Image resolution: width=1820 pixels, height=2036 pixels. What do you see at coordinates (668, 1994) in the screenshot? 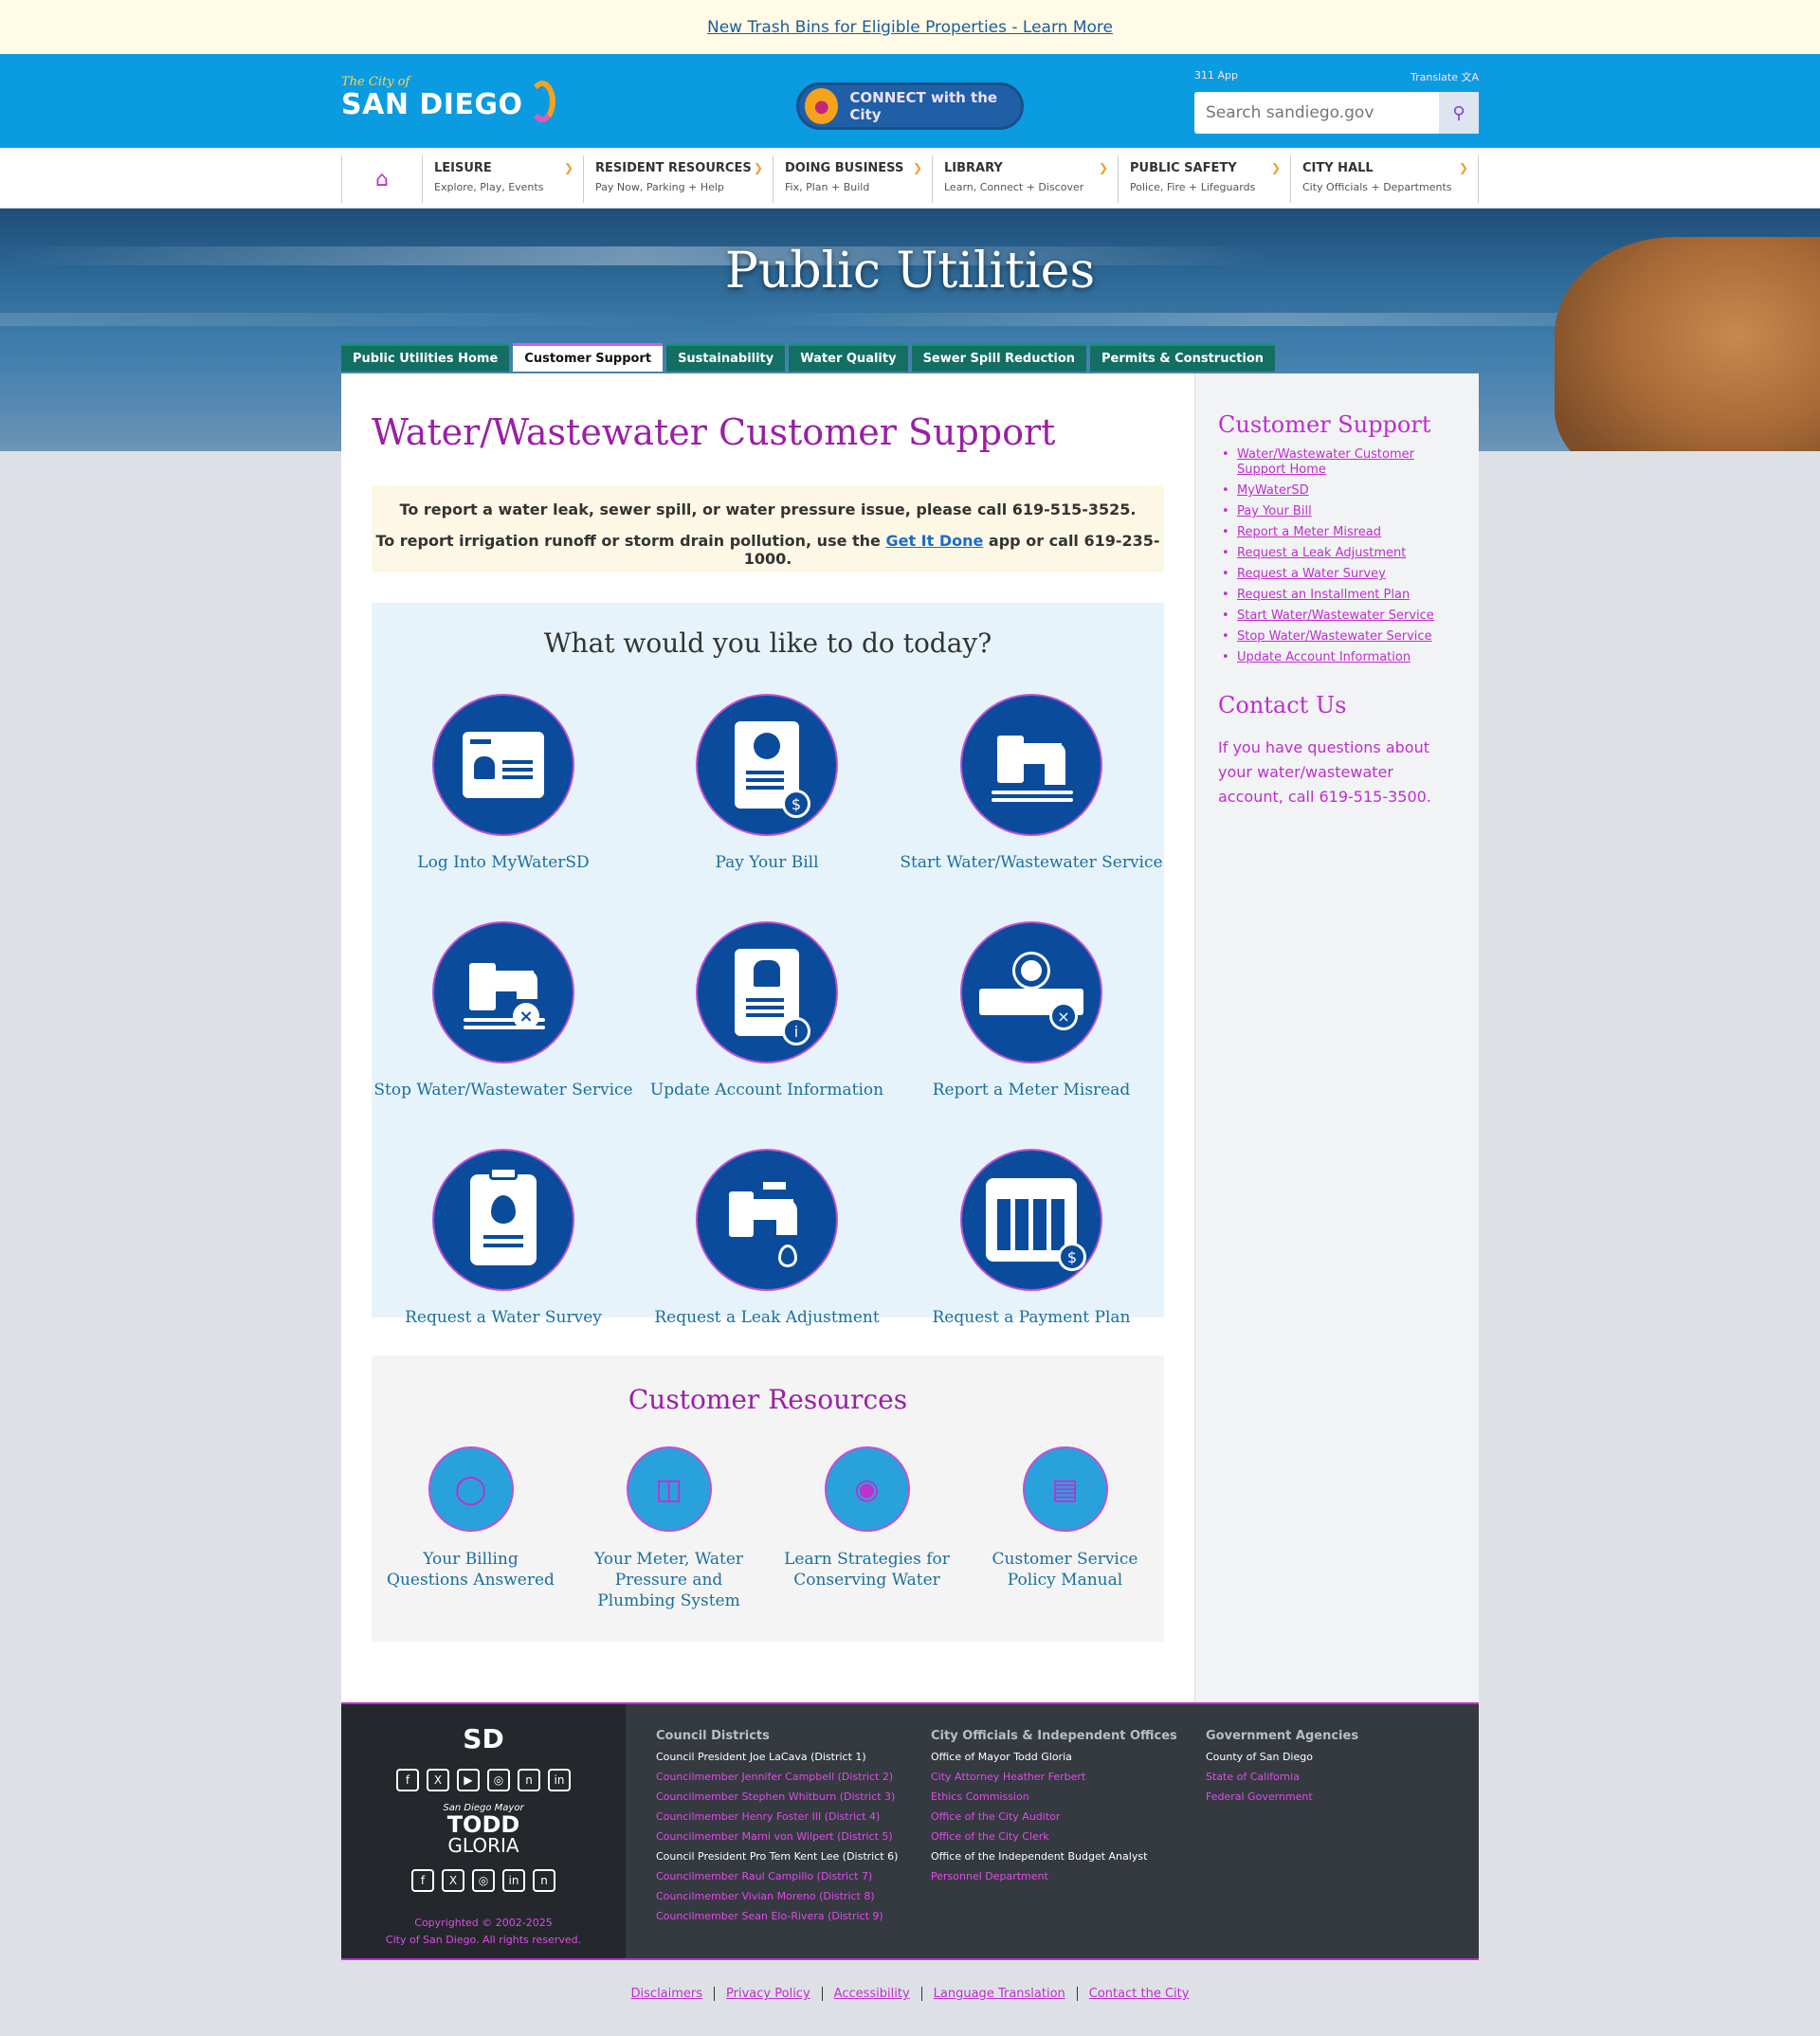
I see `disclaimers-link: Disclaimers` at bounding box center [668, 1994].